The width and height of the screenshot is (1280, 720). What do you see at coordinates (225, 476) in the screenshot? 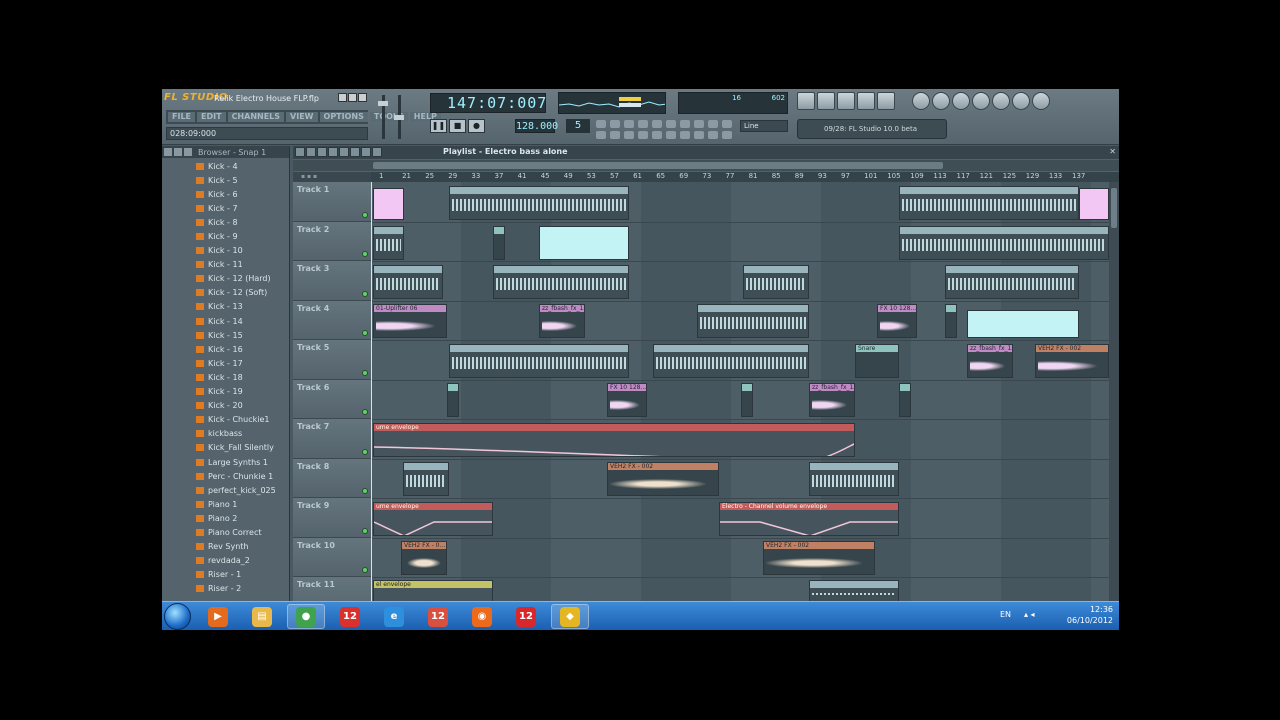
I see `browser-item: Perc - Chunkie 1` at bounding box center [225, 476].